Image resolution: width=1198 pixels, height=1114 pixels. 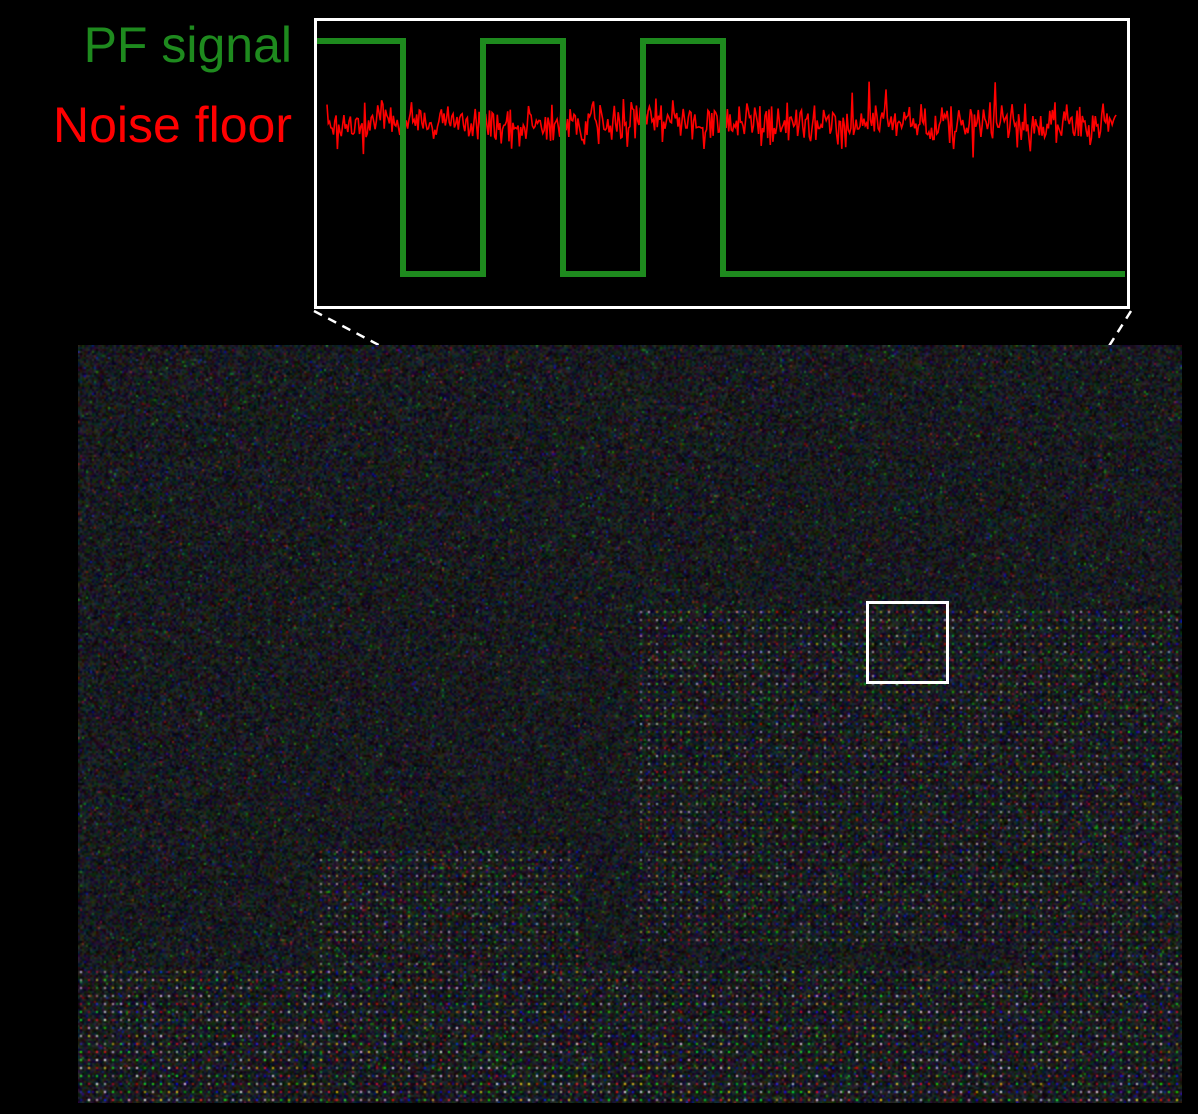 What do you see at coordinates (907, 642) in the screenshot?
I see `zoom-region-box` at bounding box center [907, 642].